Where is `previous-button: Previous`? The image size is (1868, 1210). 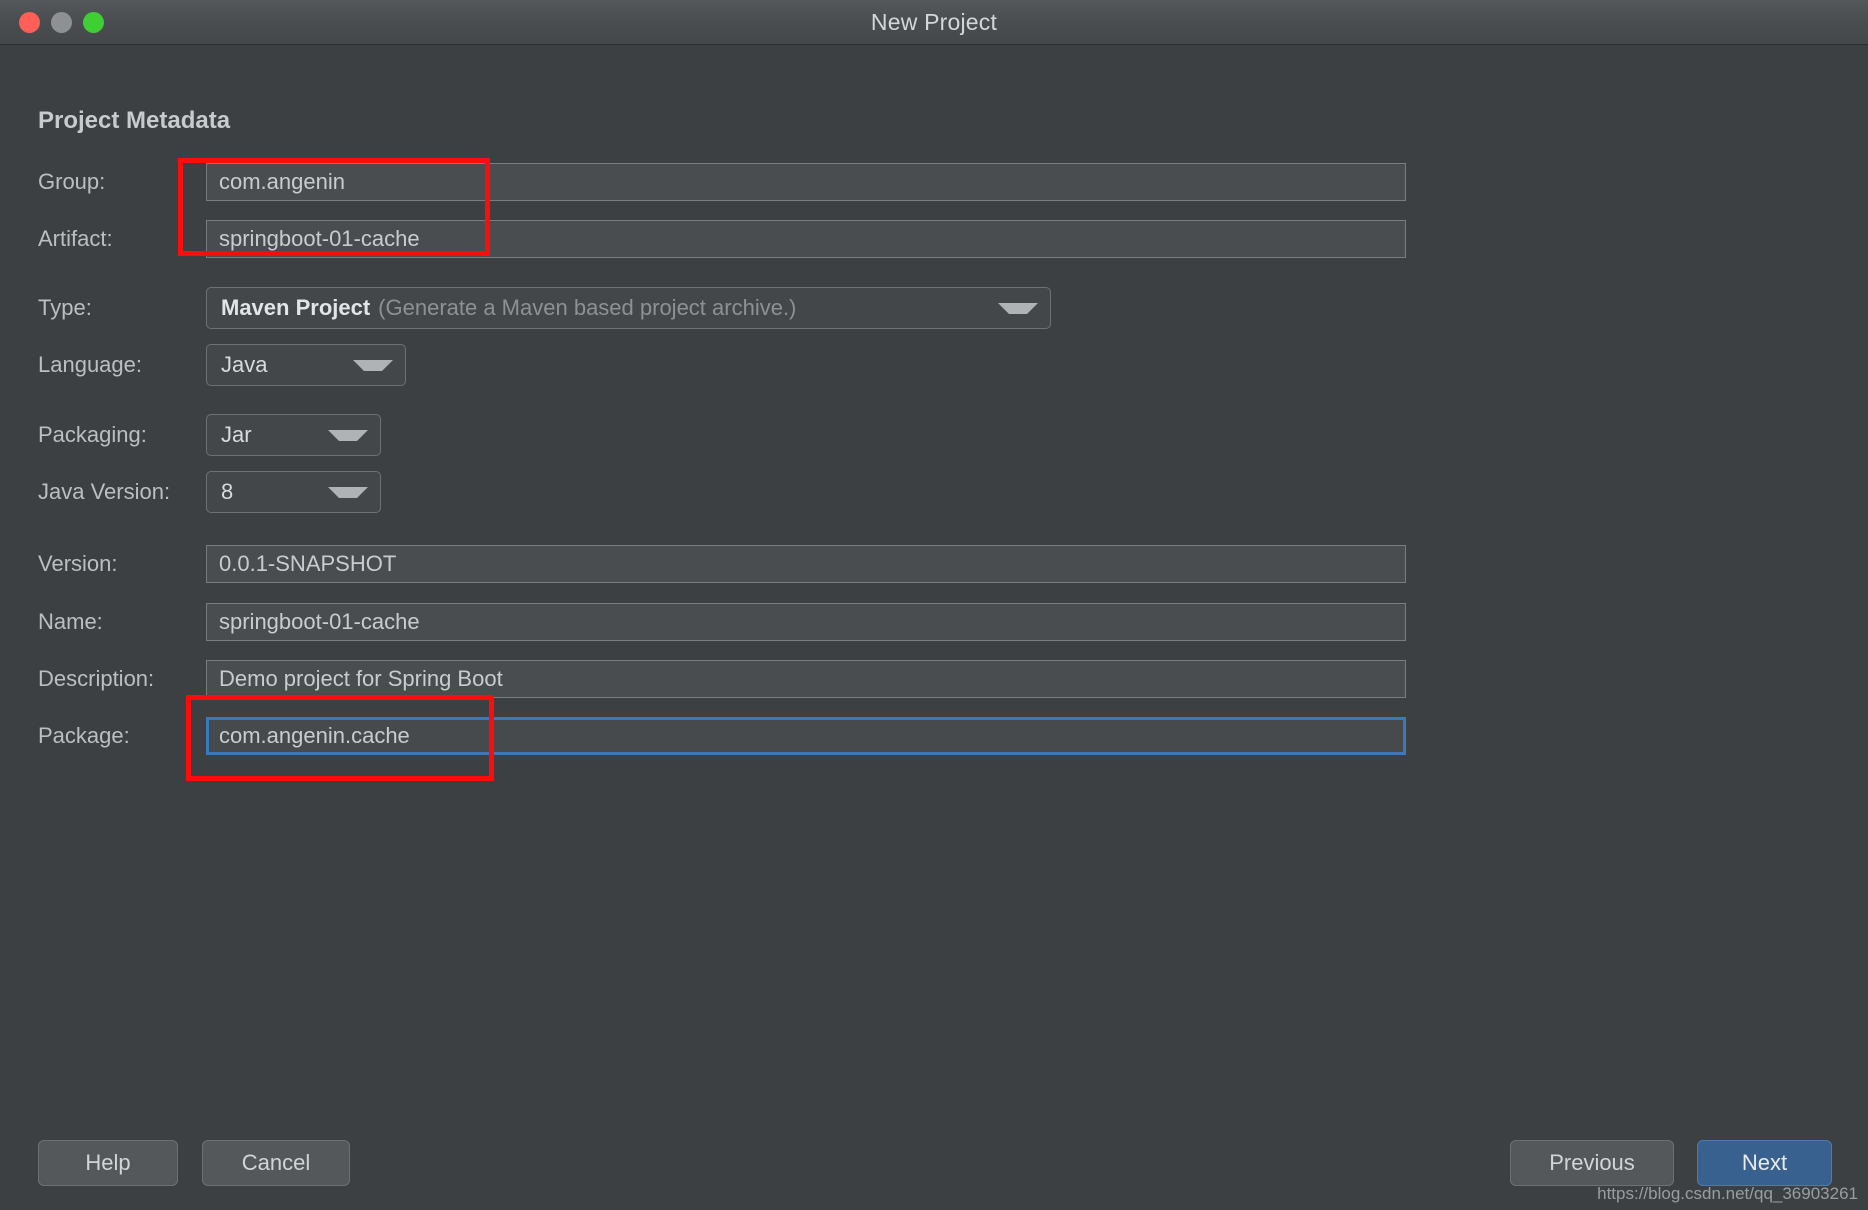 previous-button: Previous is located at coordinates (1592, 1163).